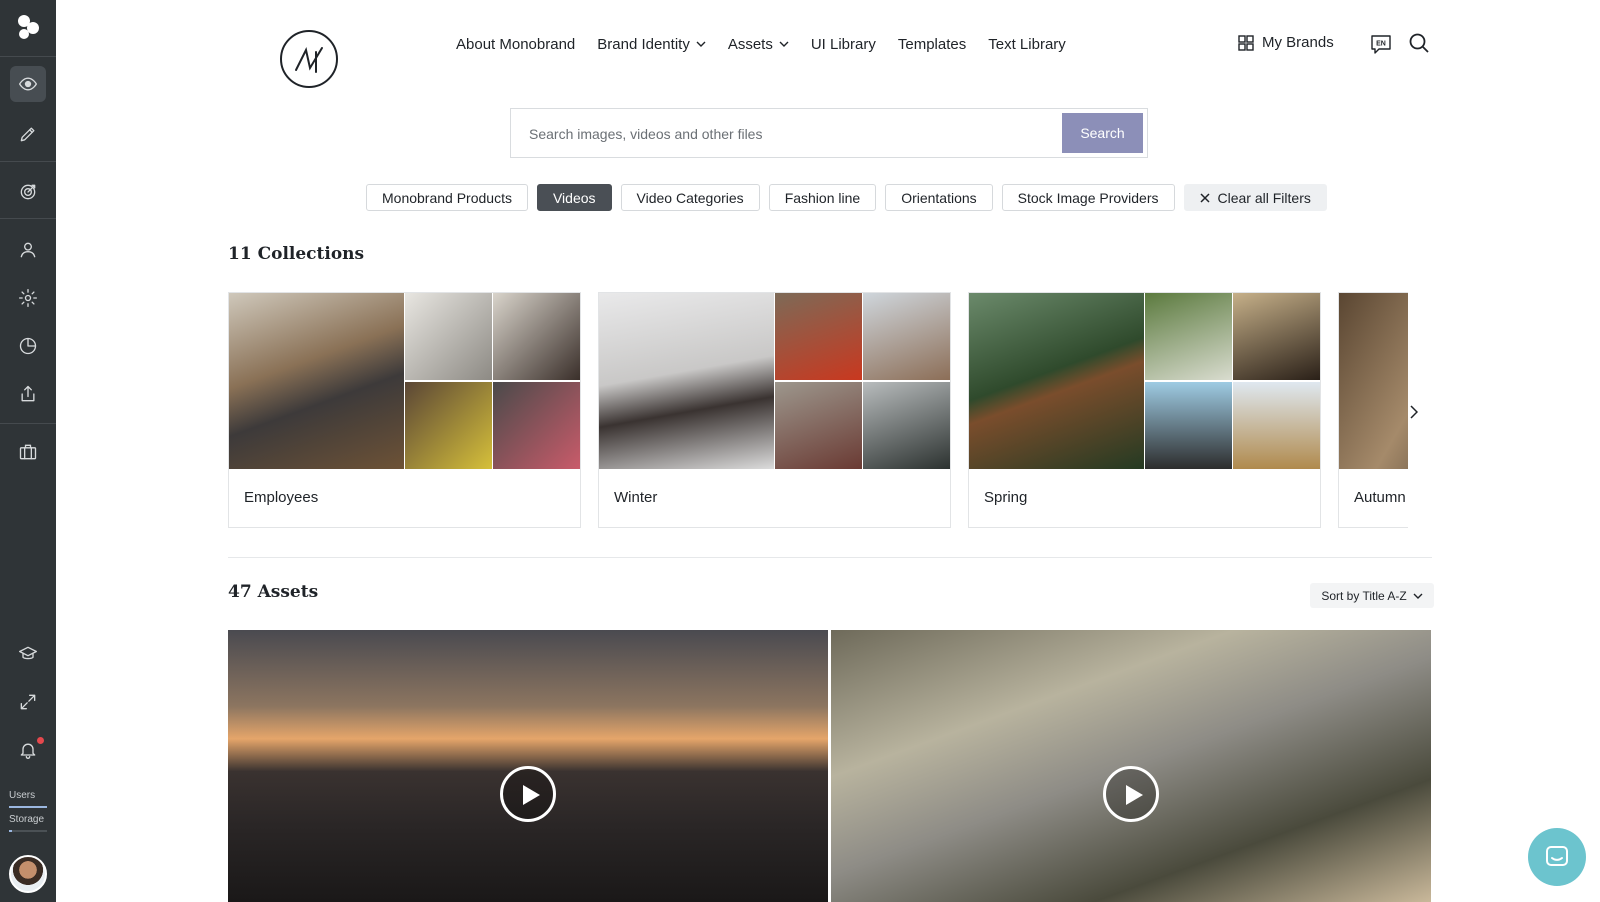 The width and height of the screenshot is (1600, 902). Describe the element at coordinates (1088, 197) in the screenshot. I see `filter-stock-image-providers: Stock Image Providers` at that location.